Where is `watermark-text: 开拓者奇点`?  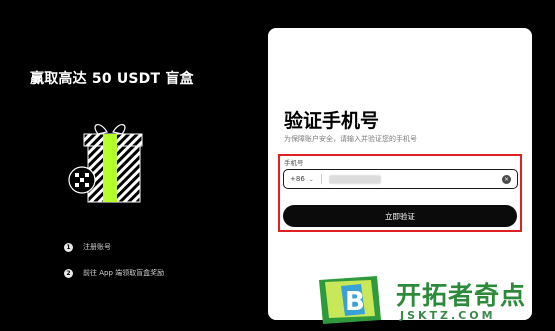
watermark-text: 开拓者奇点 is located at coordinates (461, 295).